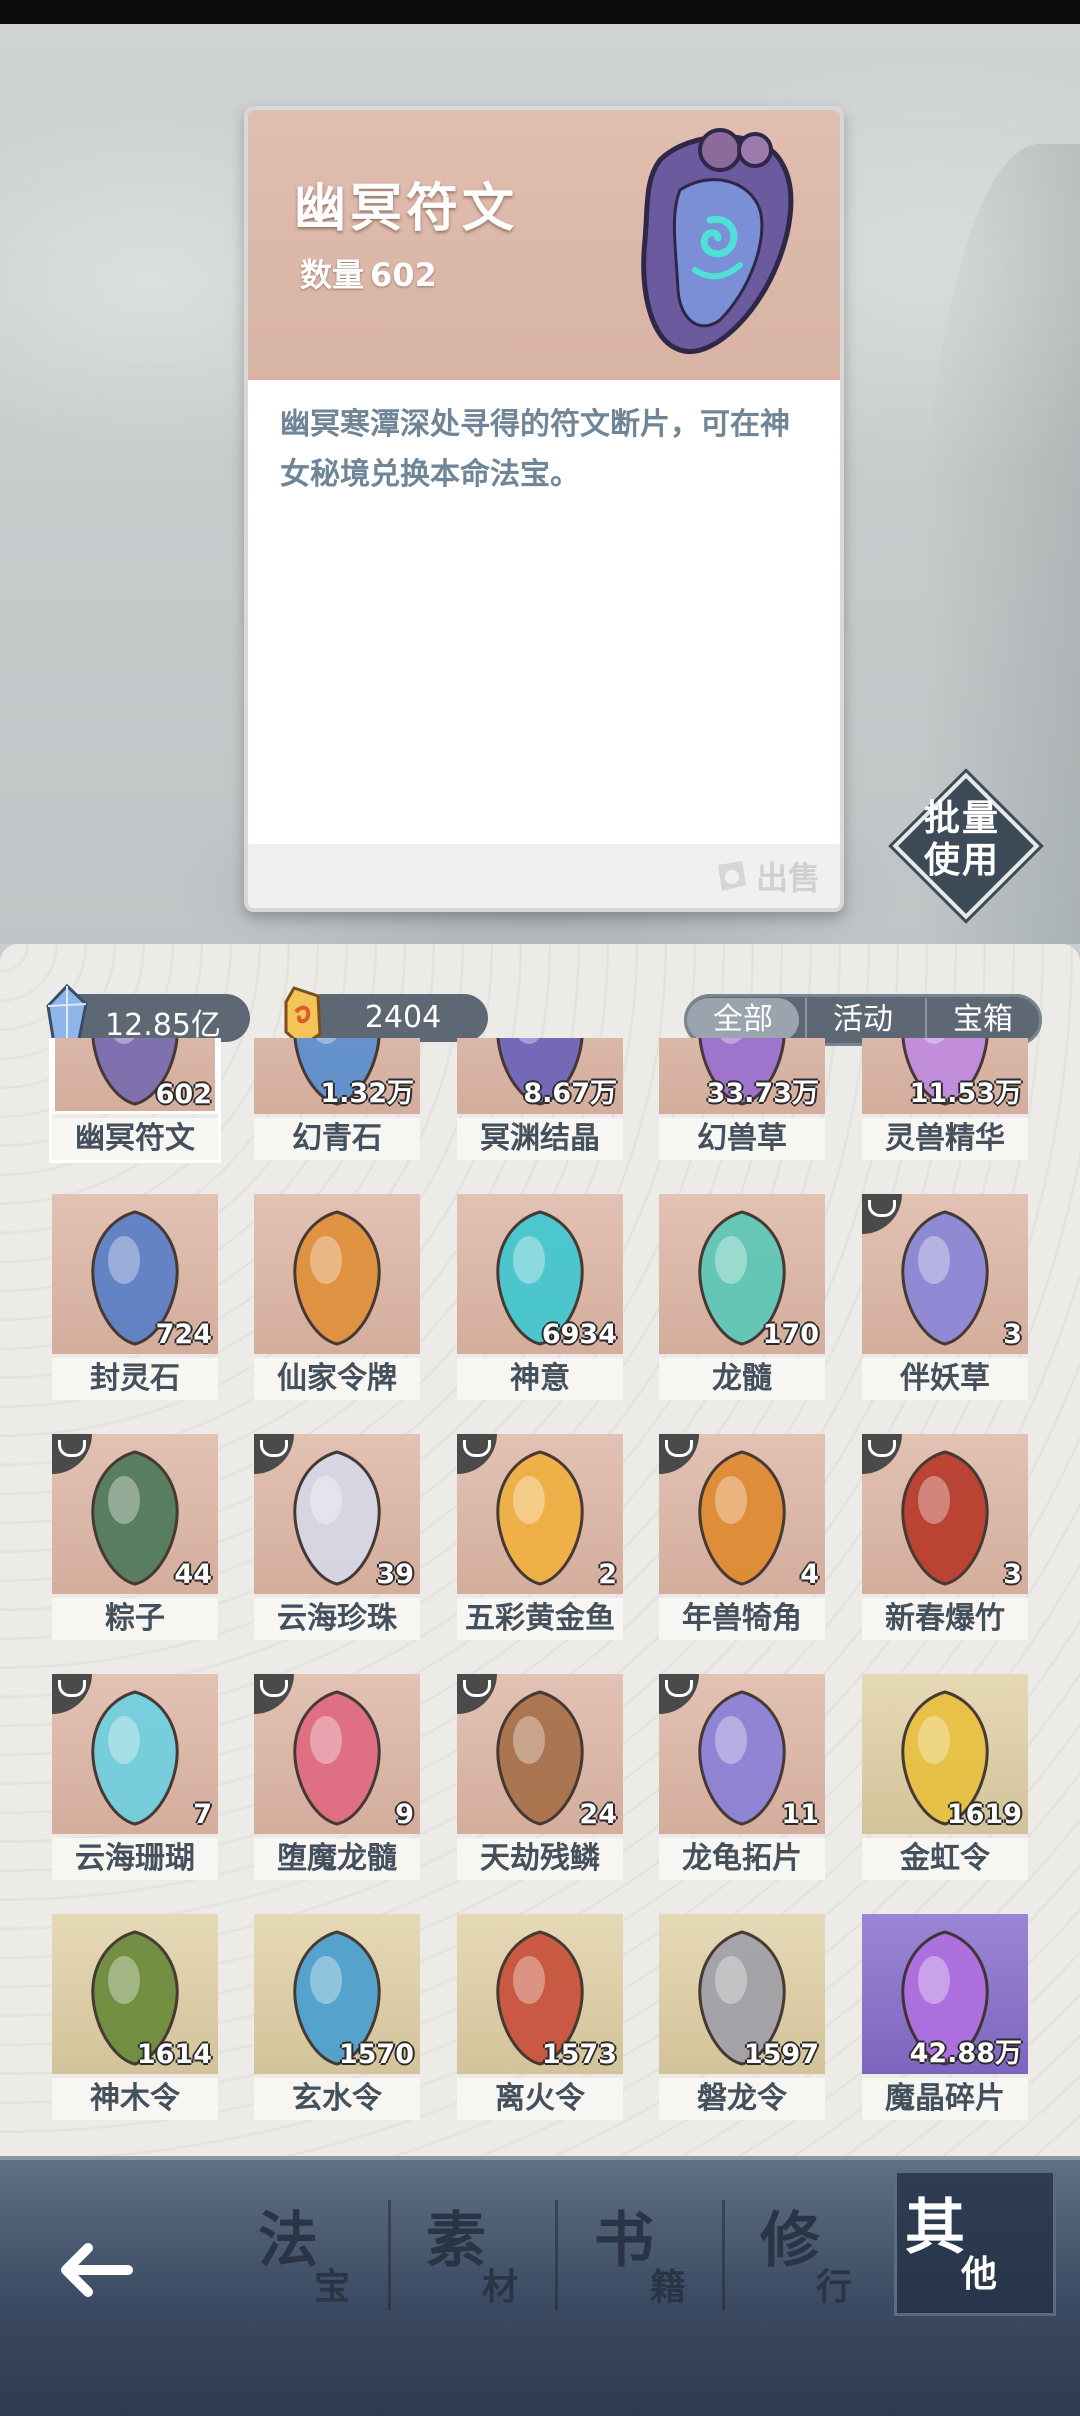  I want to click on item-icon-frame: 42.88万, so click(945, 1994).